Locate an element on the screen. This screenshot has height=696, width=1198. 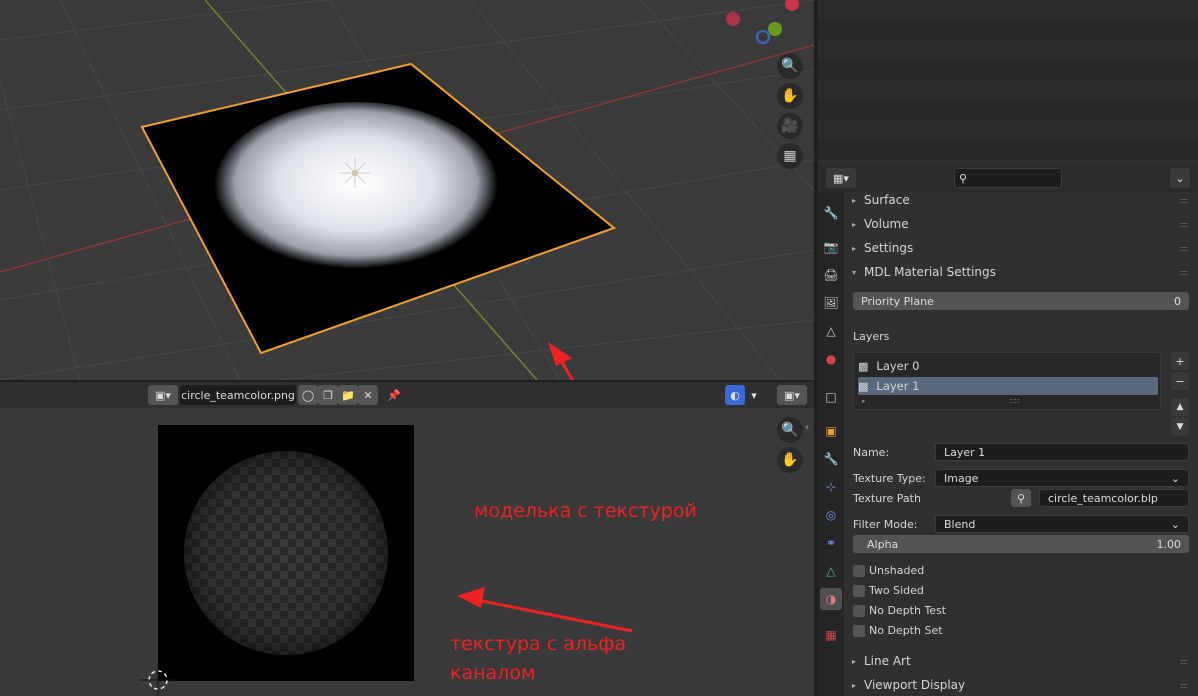
name-label: Name: is located at coordinates (871, 452).